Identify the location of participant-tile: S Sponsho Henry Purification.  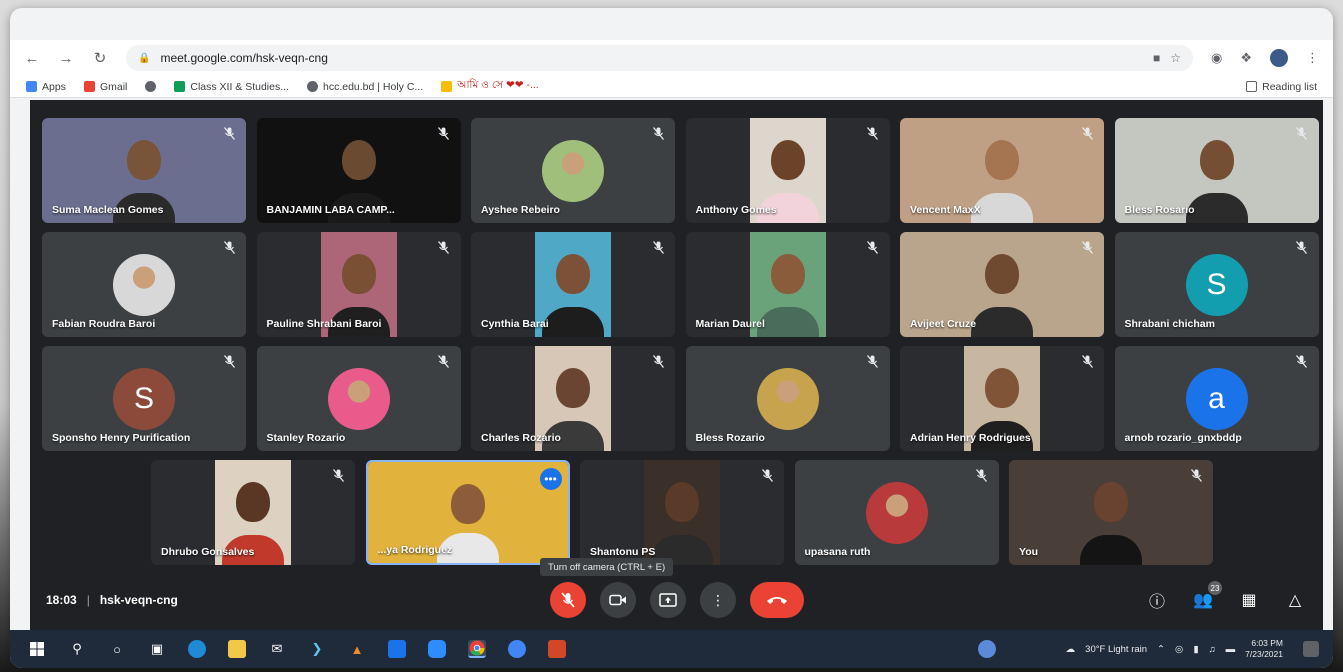
(144, 398).